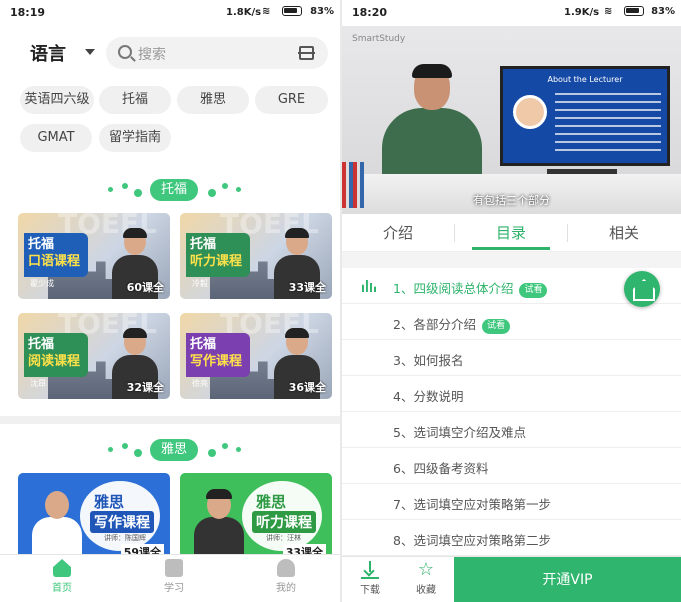 The height and width of the screenshot is (602, 681). What do you see at coordinates (511, 260) in the screenshot?
I see `spacer` at bounding box center [511, 260].